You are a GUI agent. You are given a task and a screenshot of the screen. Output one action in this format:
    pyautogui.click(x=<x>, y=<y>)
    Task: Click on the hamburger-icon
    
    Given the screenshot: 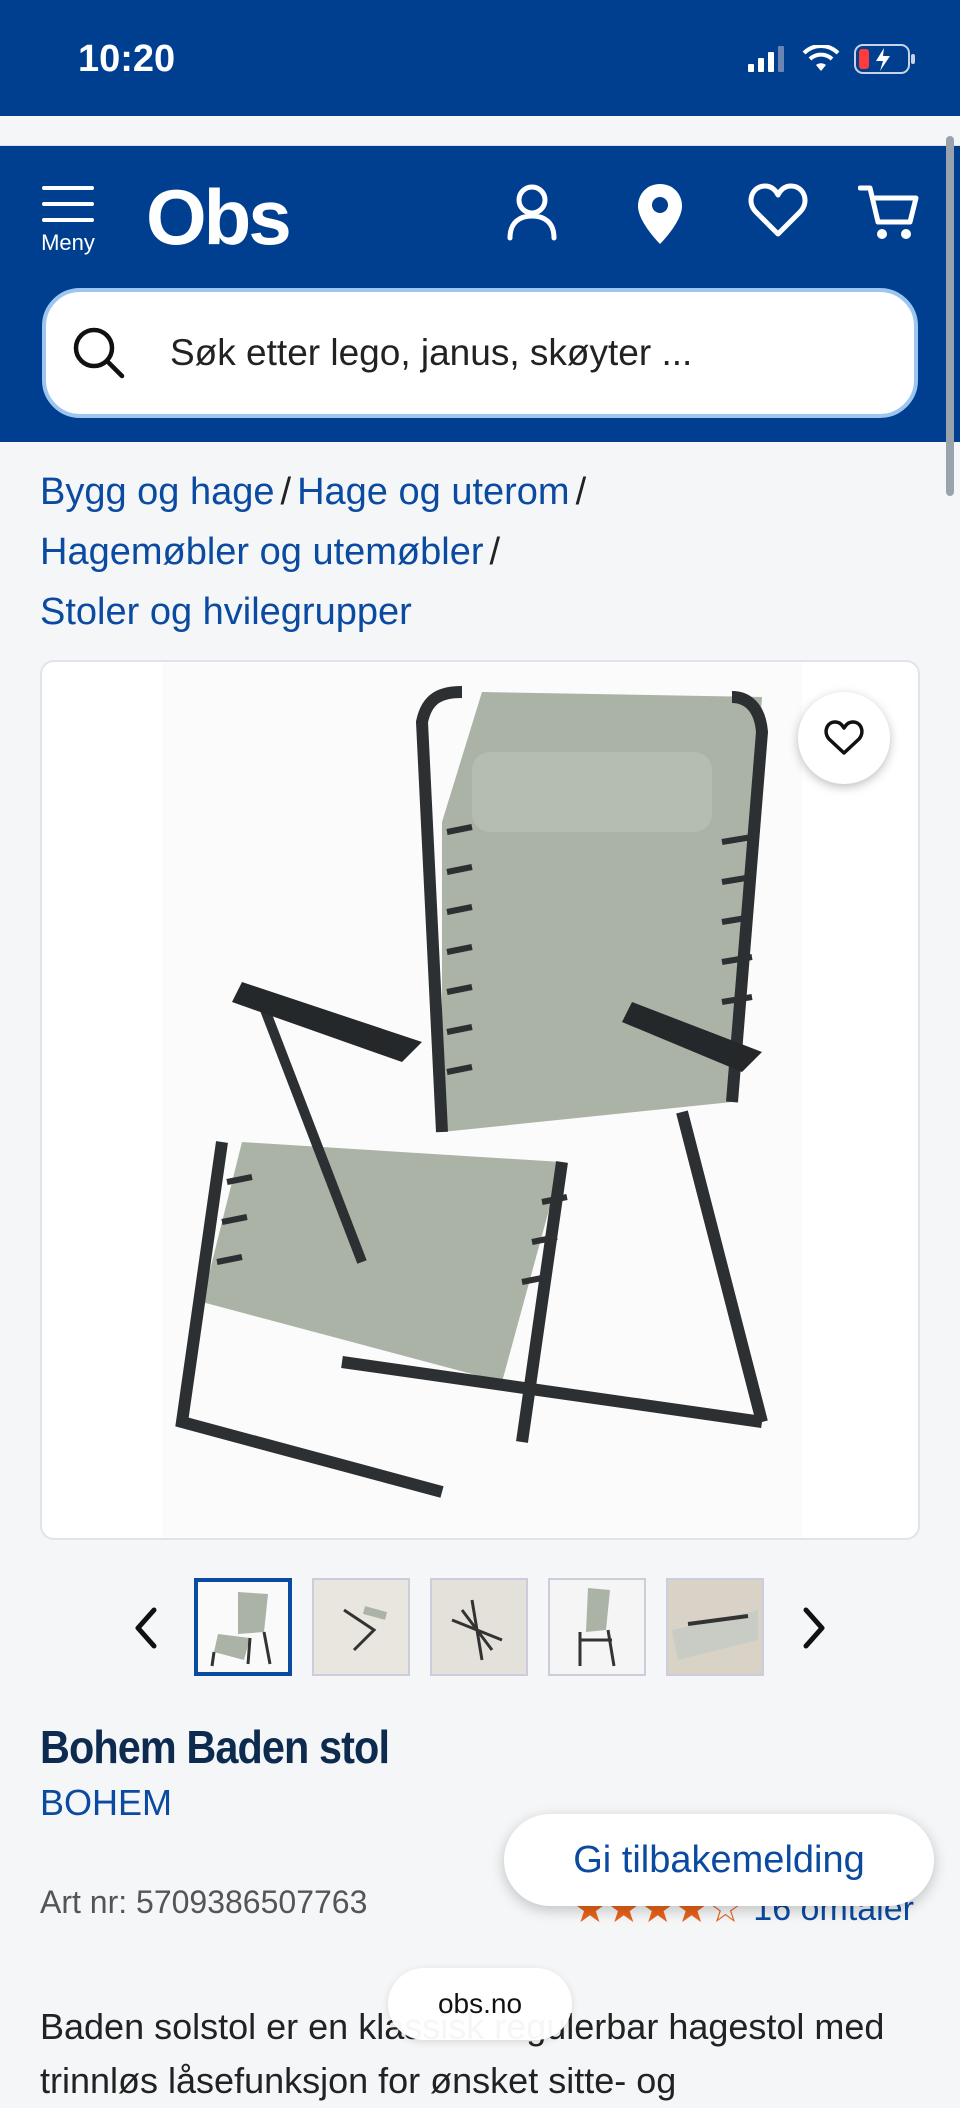 What is the action you would take?
    pyautogui.click(x=68, y=204)
    